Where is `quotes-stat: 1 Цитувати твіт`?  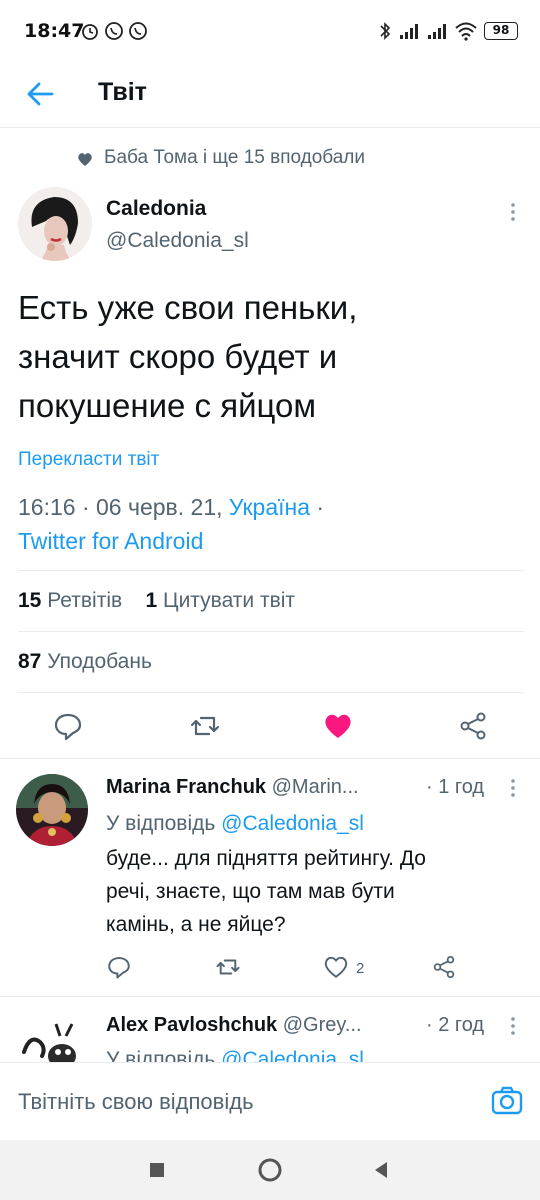 quotes-stat: 1 Цитувати твіт is located at coordinates (221, 600).